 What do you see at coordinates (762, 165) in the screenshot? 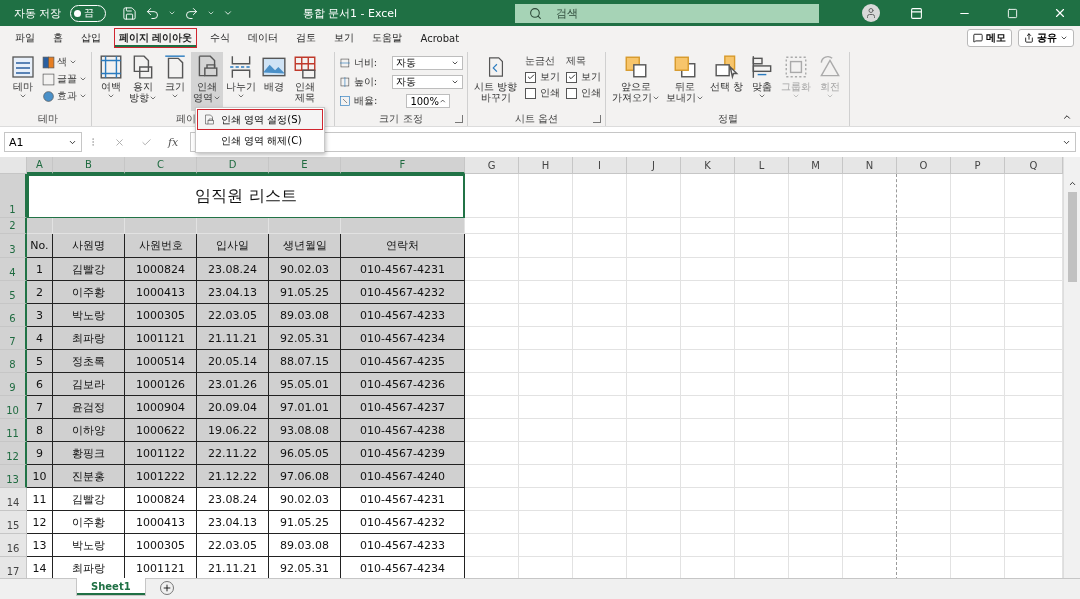
I see `column-header: L` at bounding box center [762, 165].